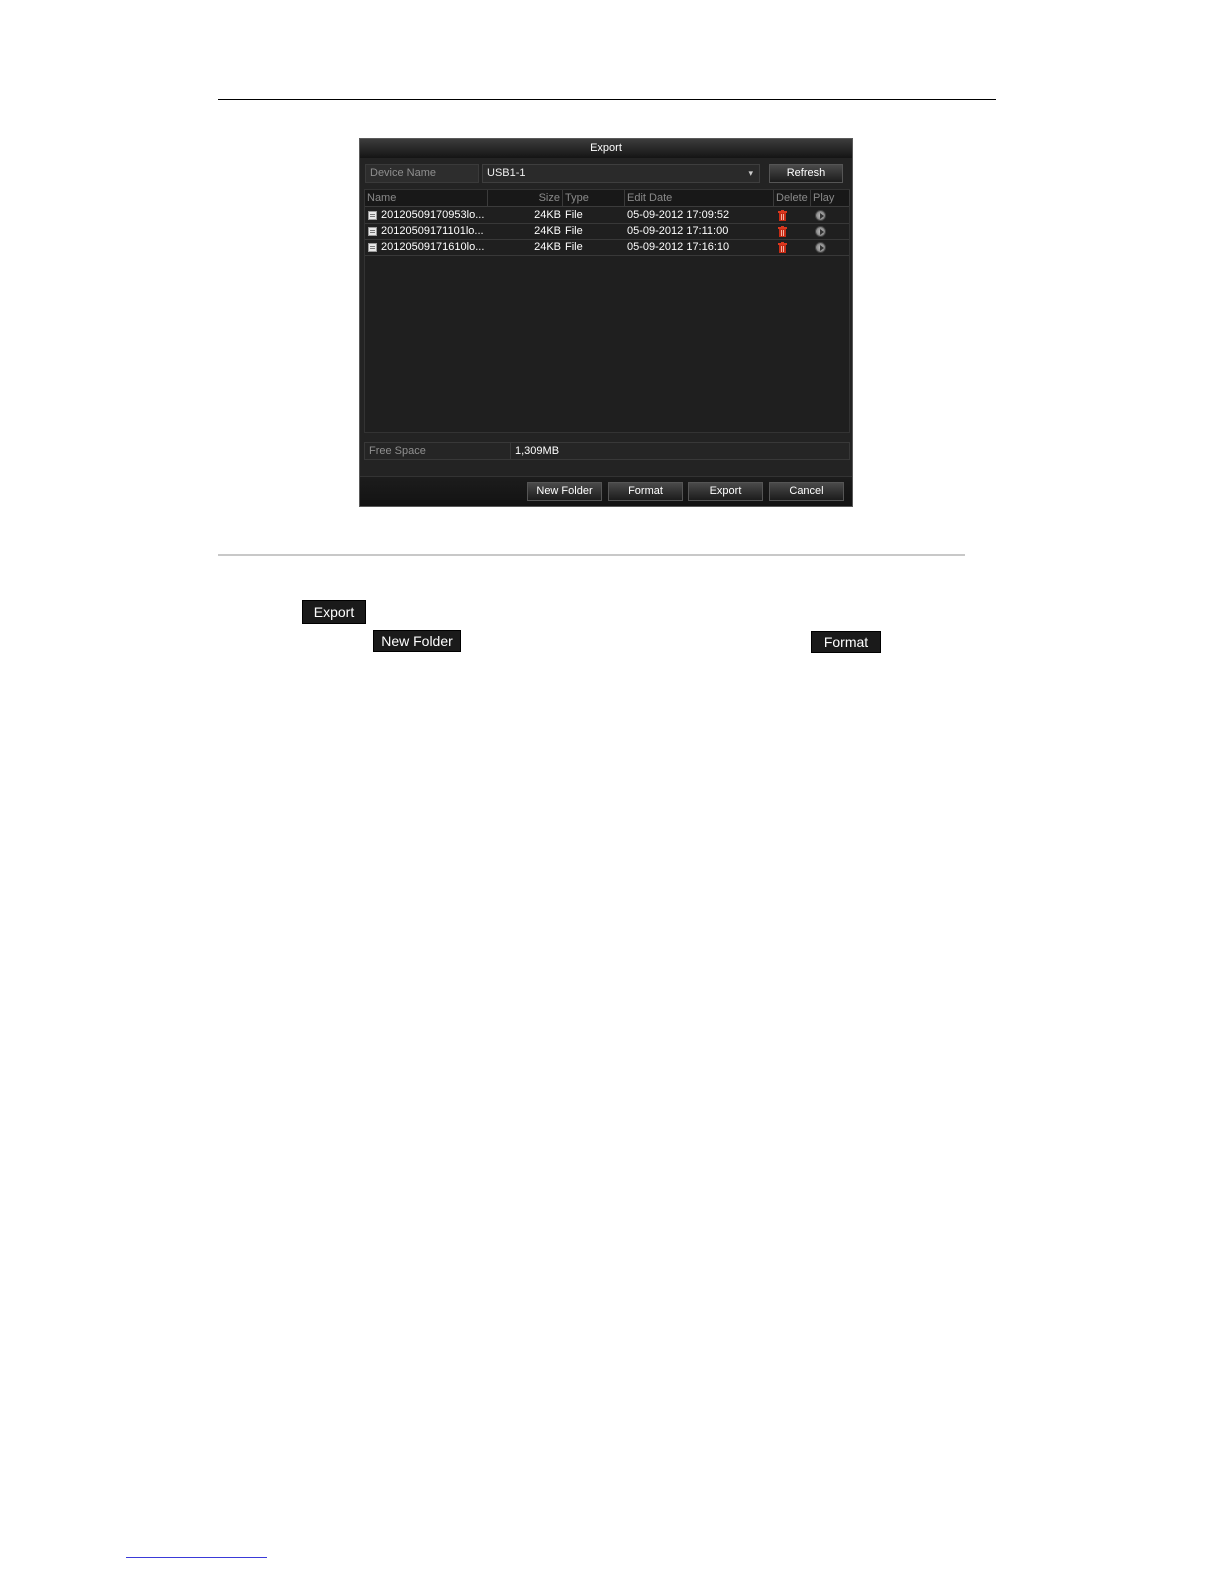  Describe the element at coordinates (537, 451) in the screenshot. I see `free-space-value: 1,309MB` at that location.